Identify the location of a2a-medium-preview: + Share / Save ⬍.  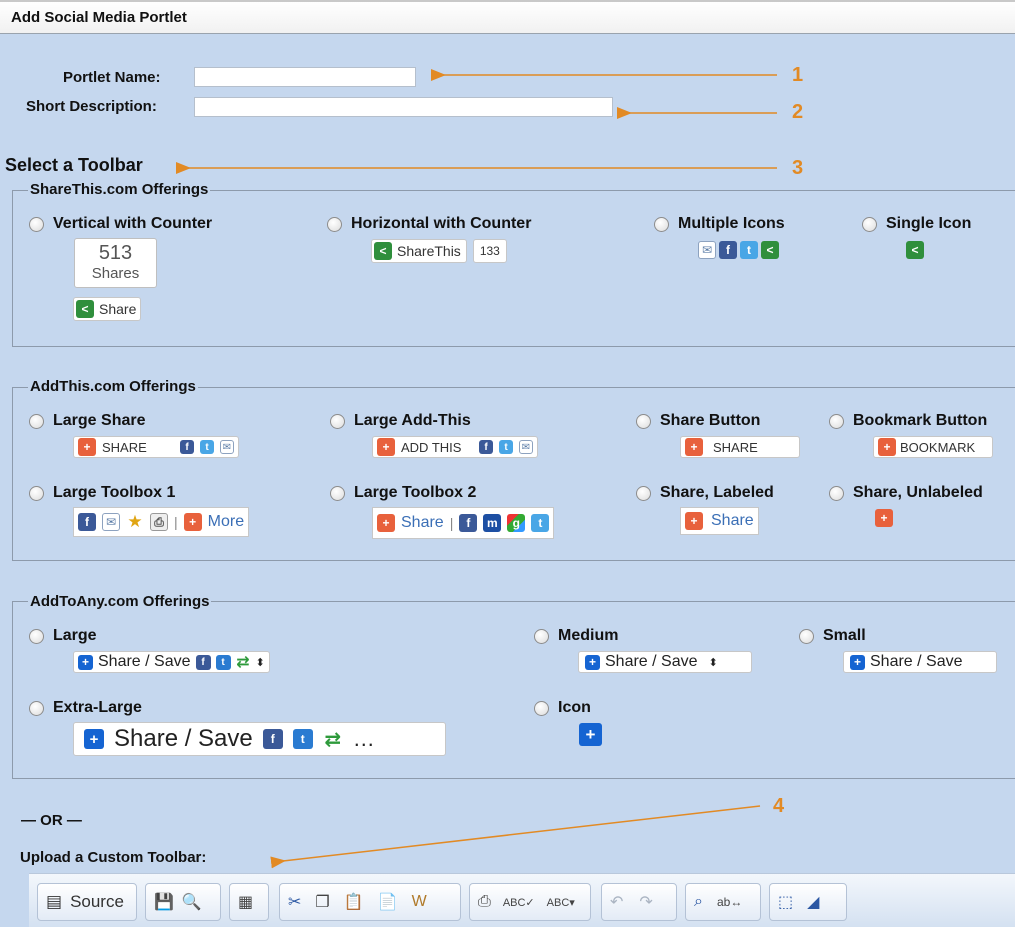
(665, 662).